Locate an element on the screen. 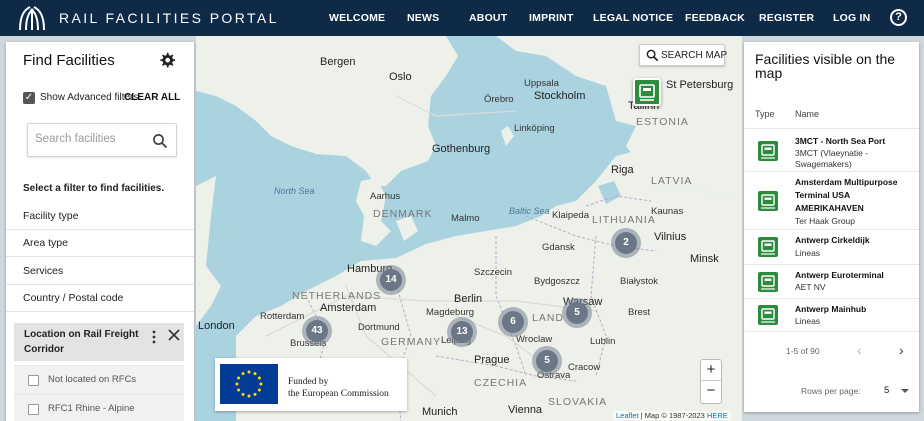 The image size is (924, 421). chevron-left-icon: ‹ is located at coordinates (863, 350).